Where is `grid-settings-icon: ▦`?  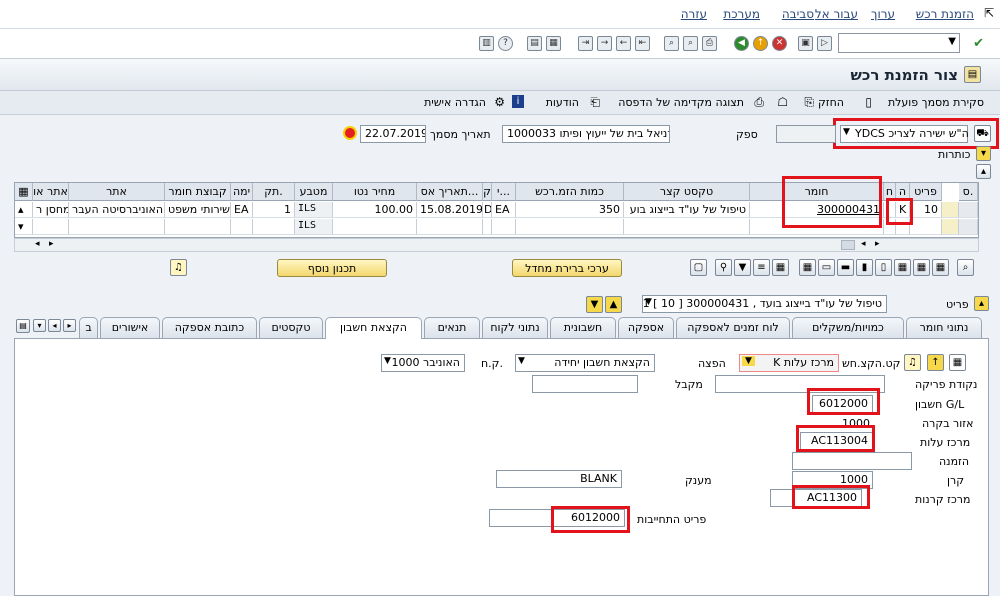
grid-settings-icon: ▦ is located at coordinates (24, 192).